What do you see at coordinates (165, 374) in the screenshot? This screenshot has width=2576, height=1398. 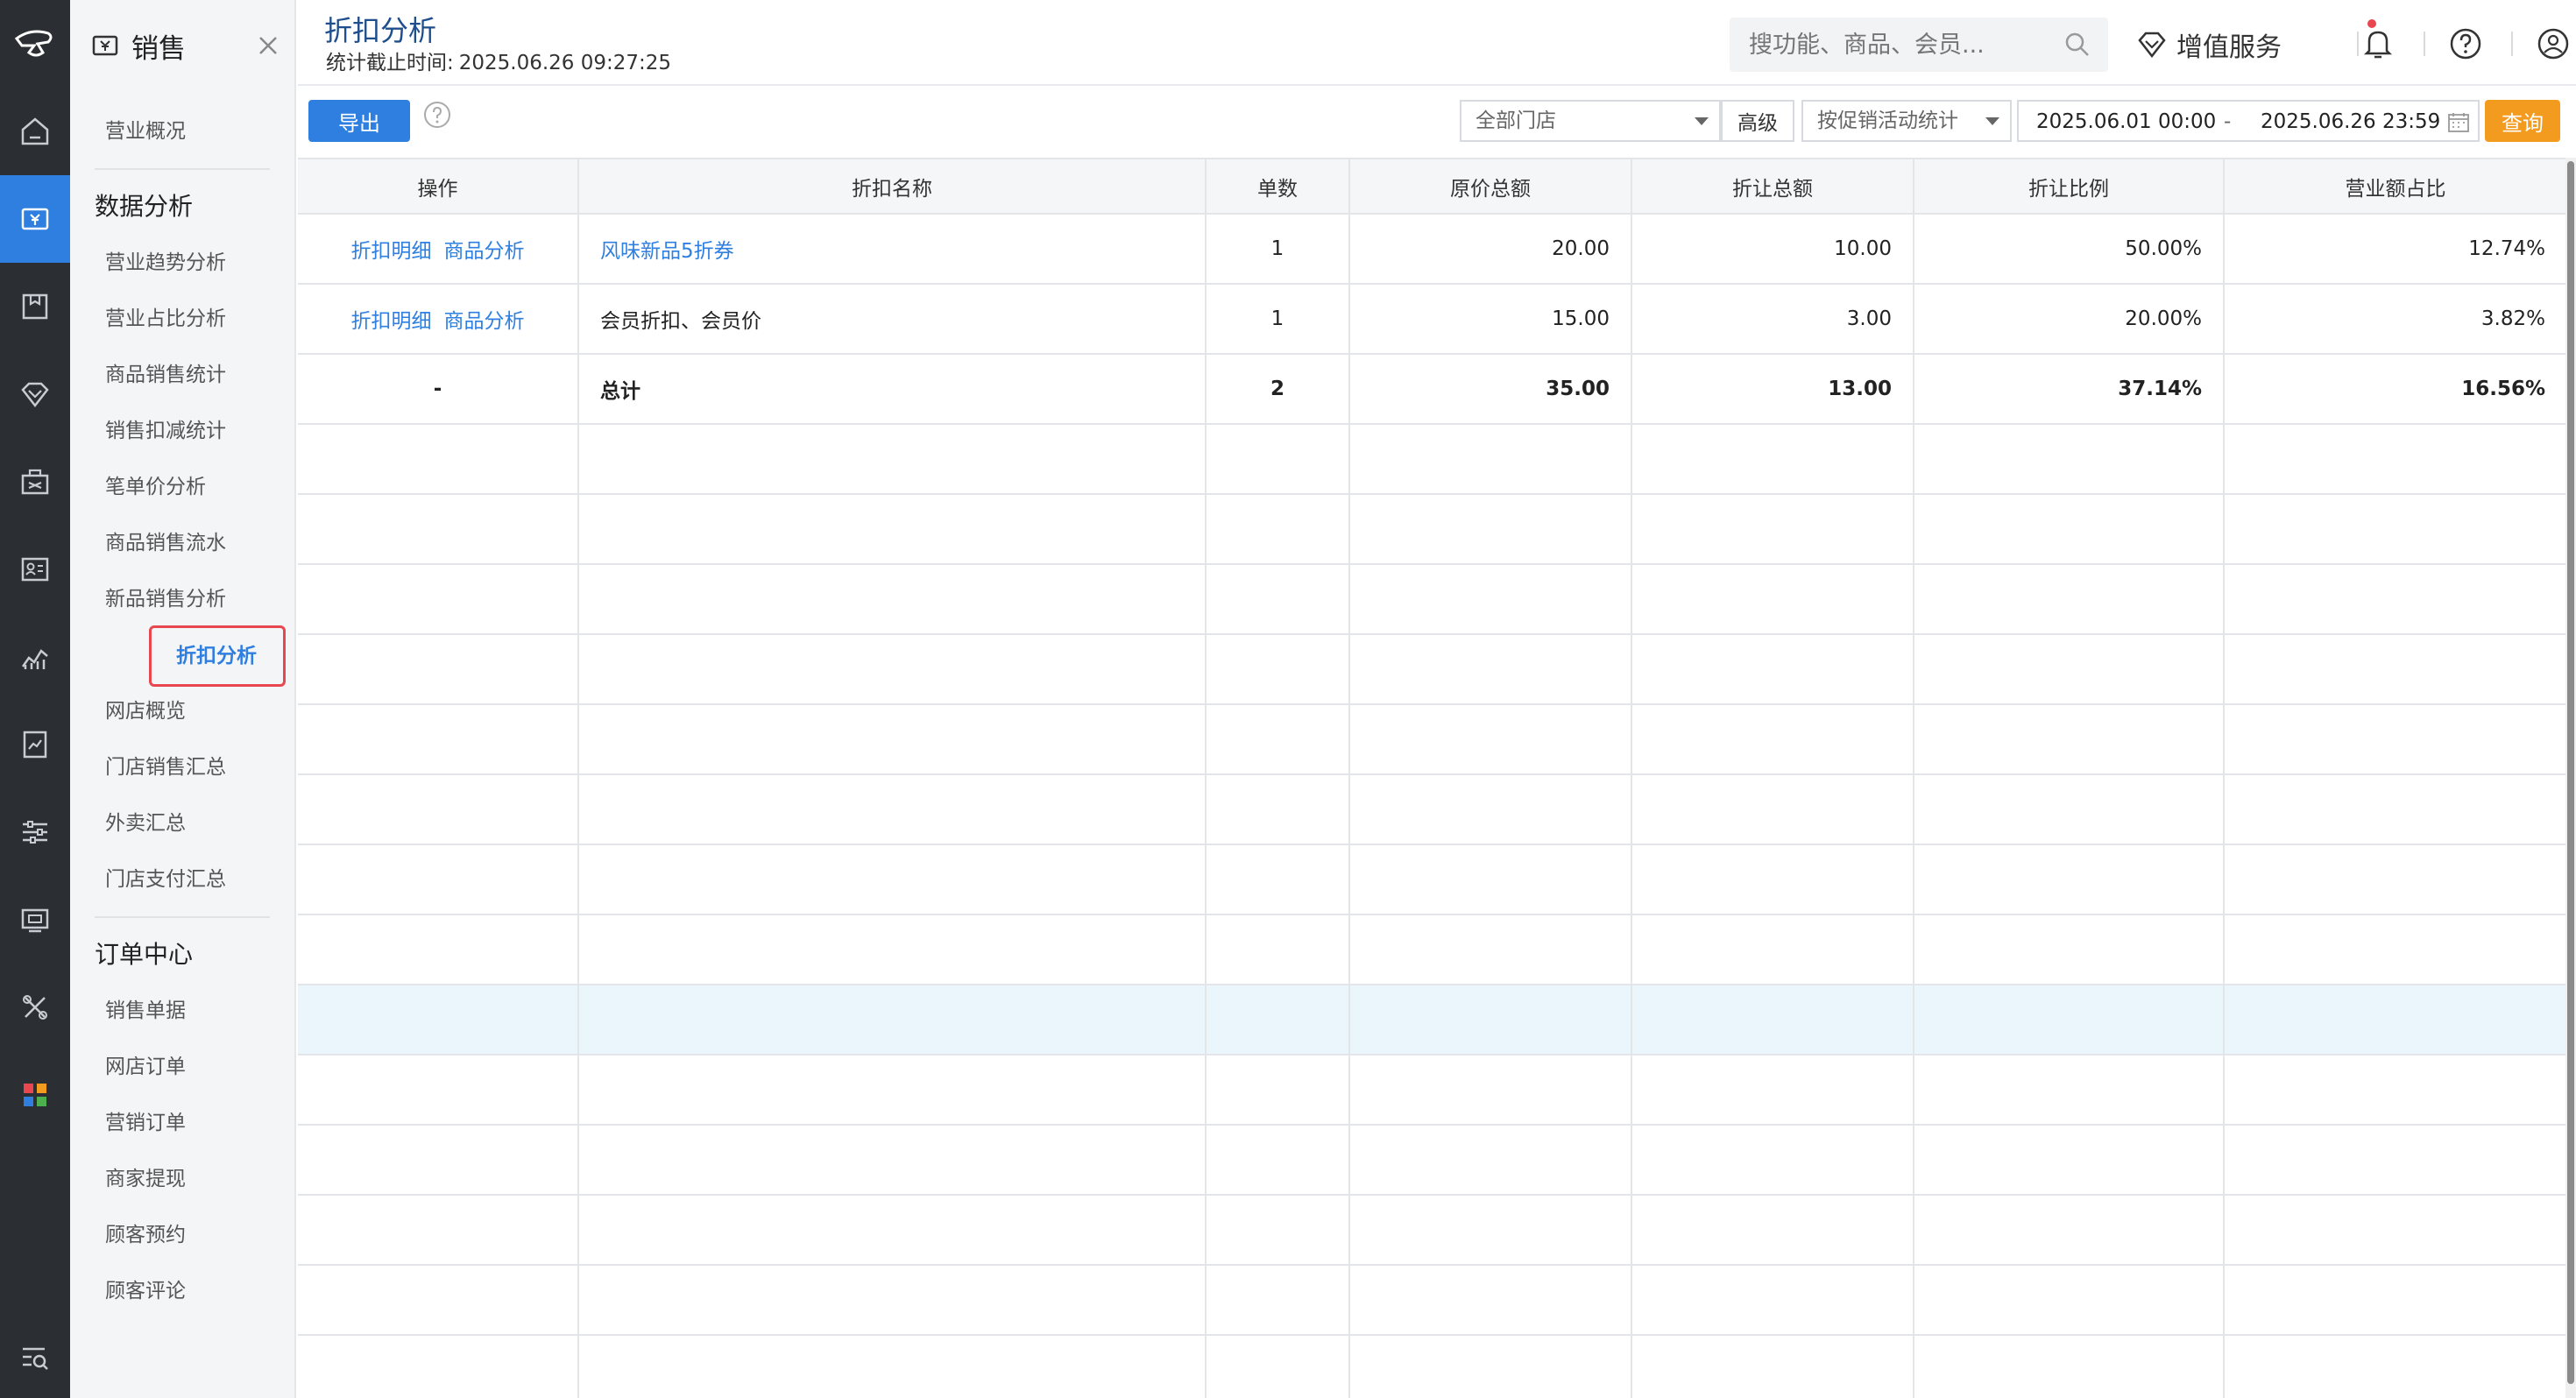 I see `sidebar-item-goods-sales: 商品销售统计` at bounding box center [165, 374].